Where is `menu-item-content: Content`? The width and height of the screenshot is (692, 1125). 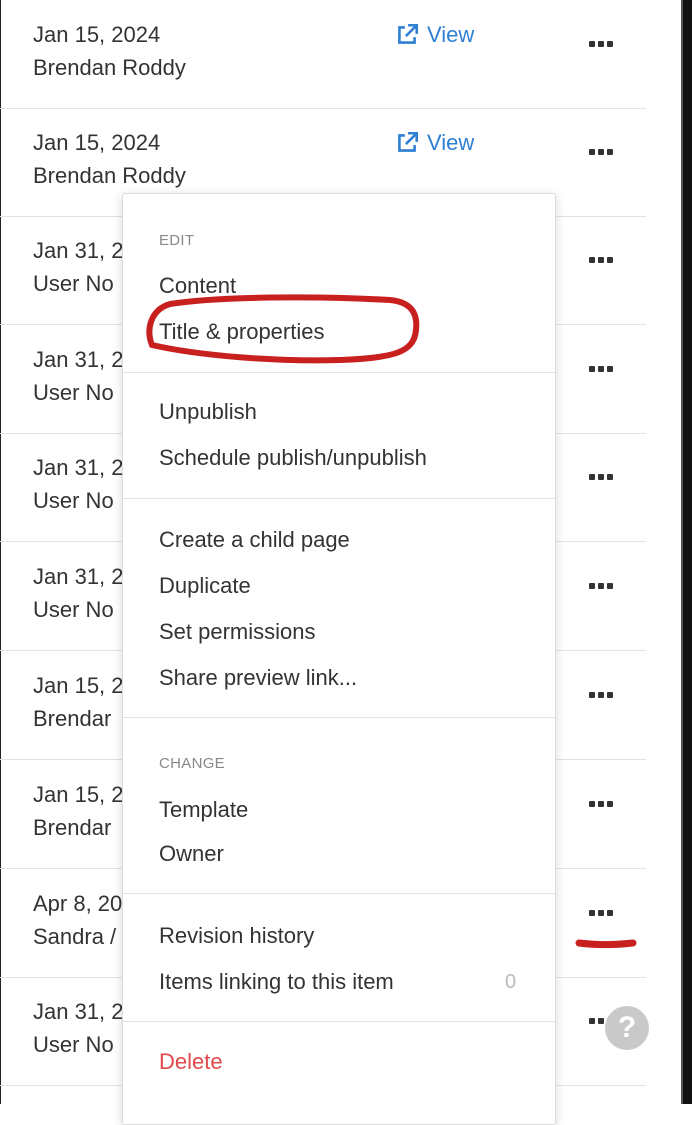 menu-item-content: Content is located at coordinates (197, 286).